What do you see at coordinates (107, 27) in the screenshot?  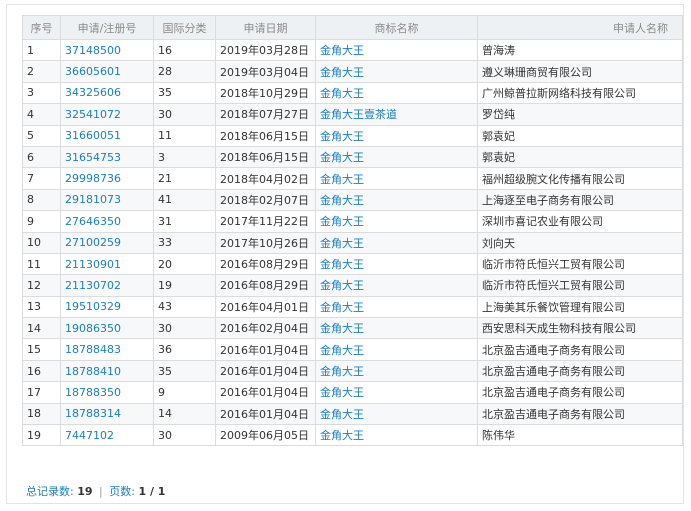 I see `col-header-reg-no: 申请/注册号` at bounding box center [107, 27].